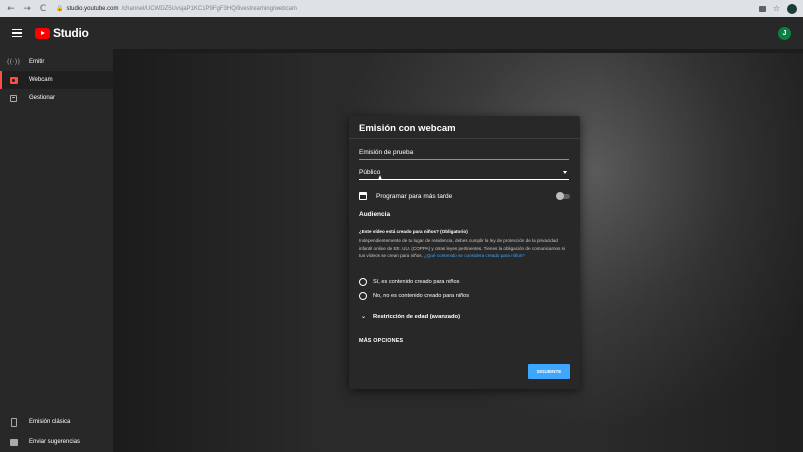 This screenshot has height=452, width=803. Describe the element at coordinates (549, 371) in the screenshot. I see `next-button: SIGUIENTE` at that location.